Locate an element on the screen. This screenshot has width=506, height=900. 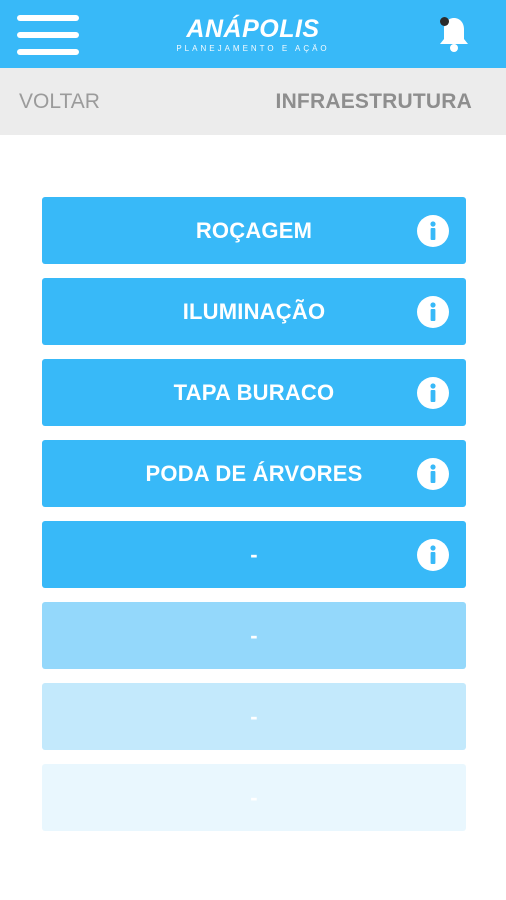
service-item-label: ILUMINAÇÃO is located at coordinates (254, 311).